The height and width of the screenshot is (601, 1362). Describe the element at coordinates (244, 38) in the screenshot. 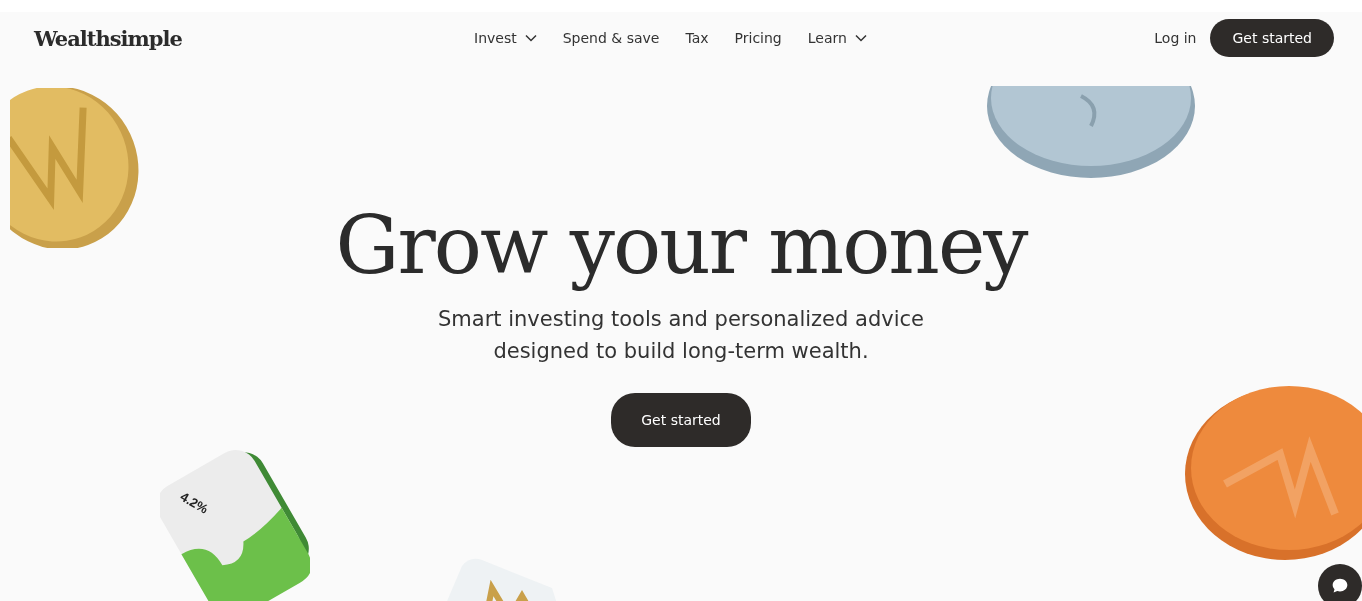

I see `wealthsimple-logo: Wealthsimple` at that location.